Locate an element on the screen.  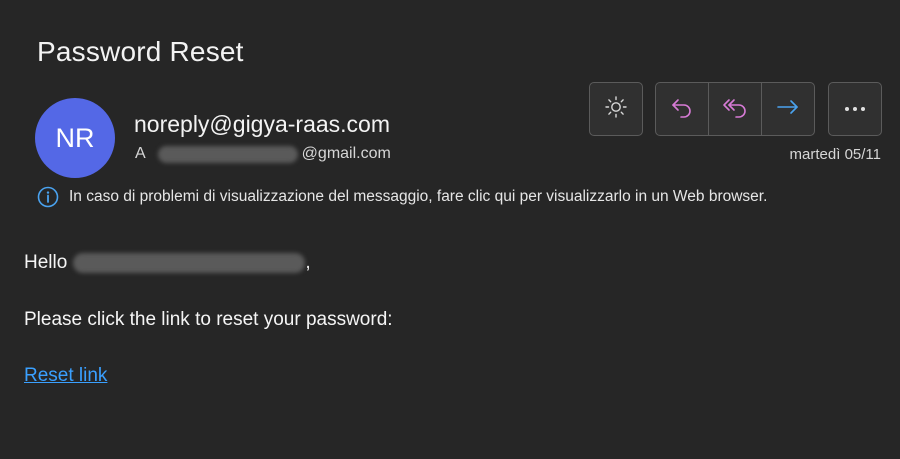
recipient-prefix: A is located at coordinates (140, 153).